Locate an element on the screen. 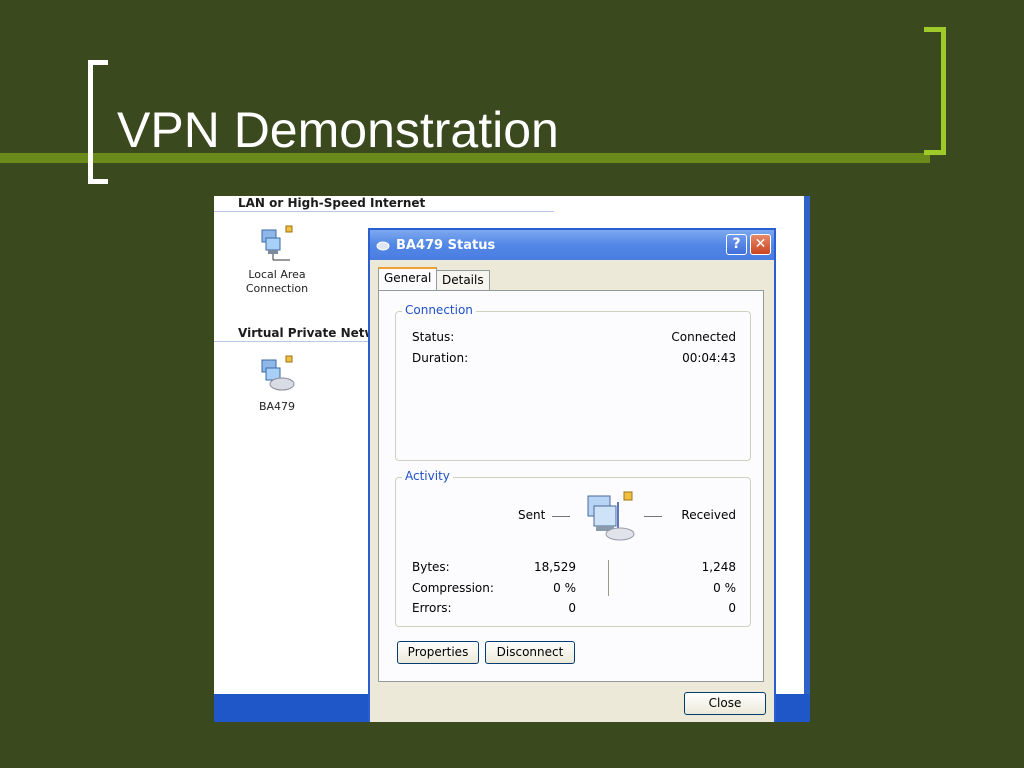 Image resolution: width=1024 pixels, height=768 pixels. bytes-received-value: 1,248 is located at coordinates (718, 567).